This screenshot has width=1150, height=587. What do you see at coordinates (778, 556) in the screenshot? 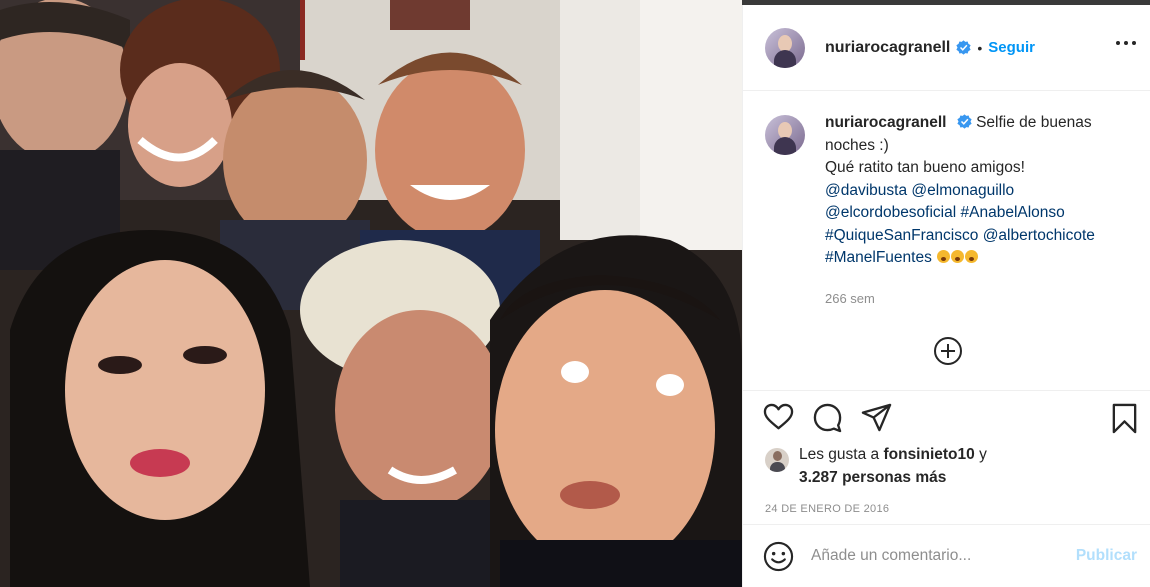
I see `smiley-icon` at bounding box center [778, 556].